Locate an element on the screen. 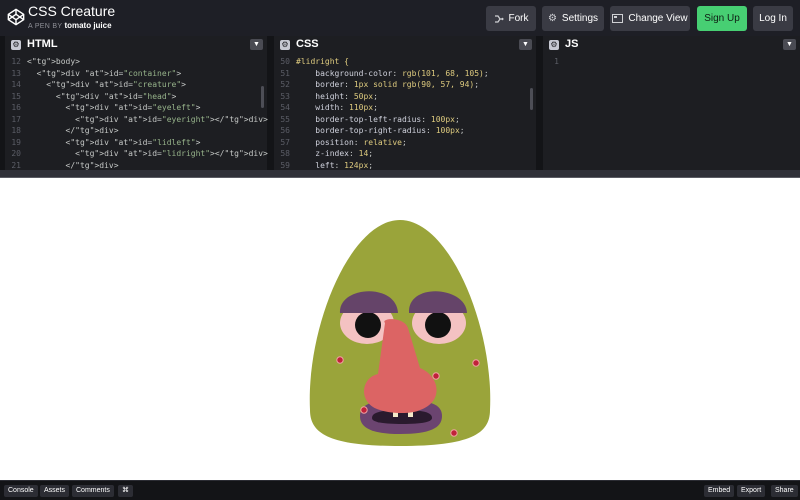 The image size is (800, 500). line-number: 54 is located at coordinates (285, 107).